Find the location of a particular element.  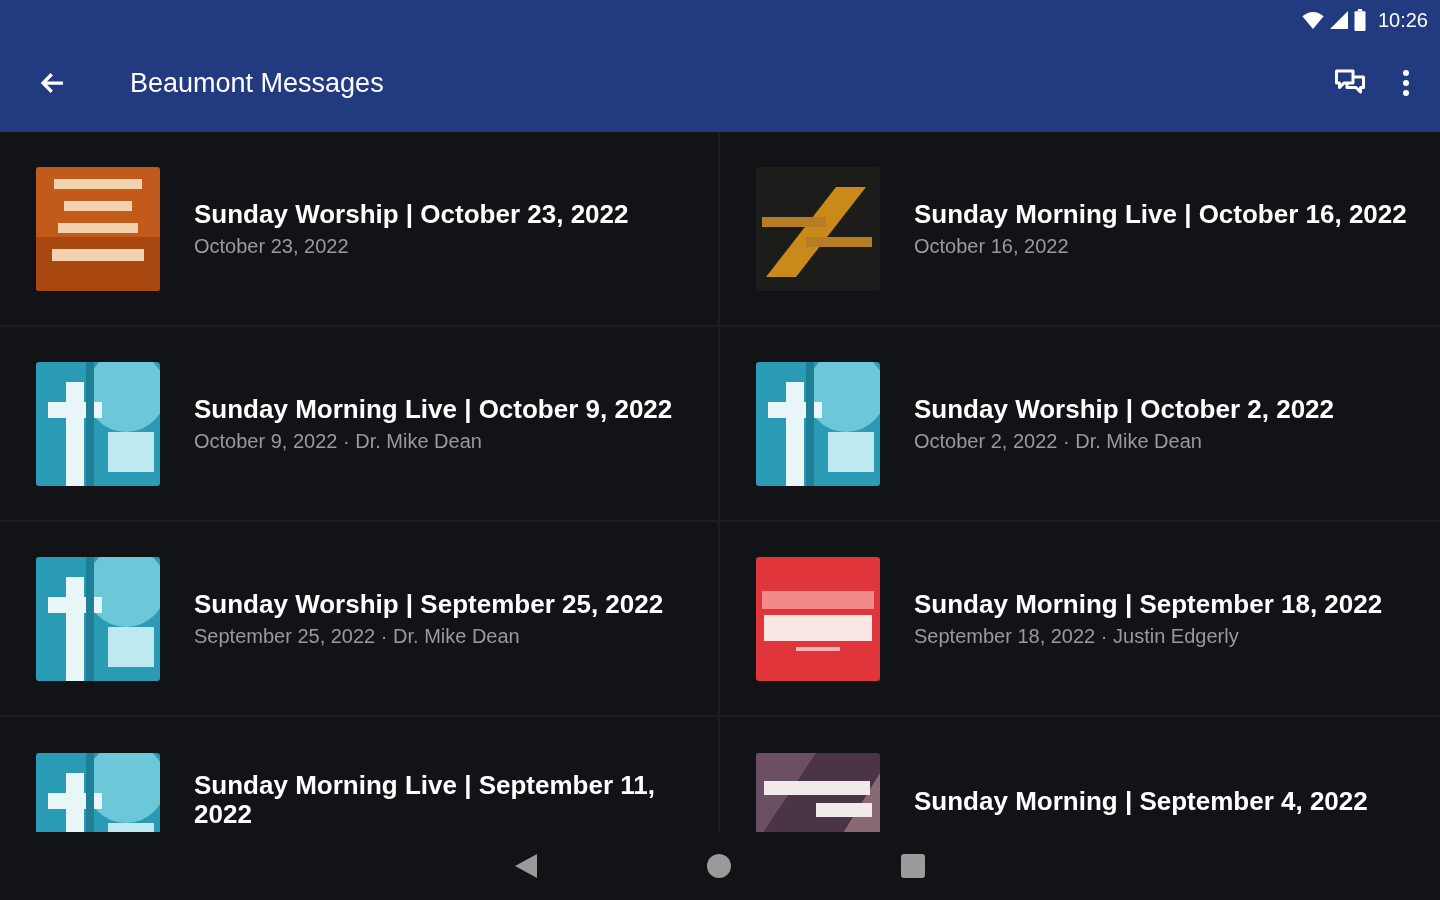

message-subtitle: October 9, 2022 · Dr. Mike Dean is located at coordinates (338, 441).